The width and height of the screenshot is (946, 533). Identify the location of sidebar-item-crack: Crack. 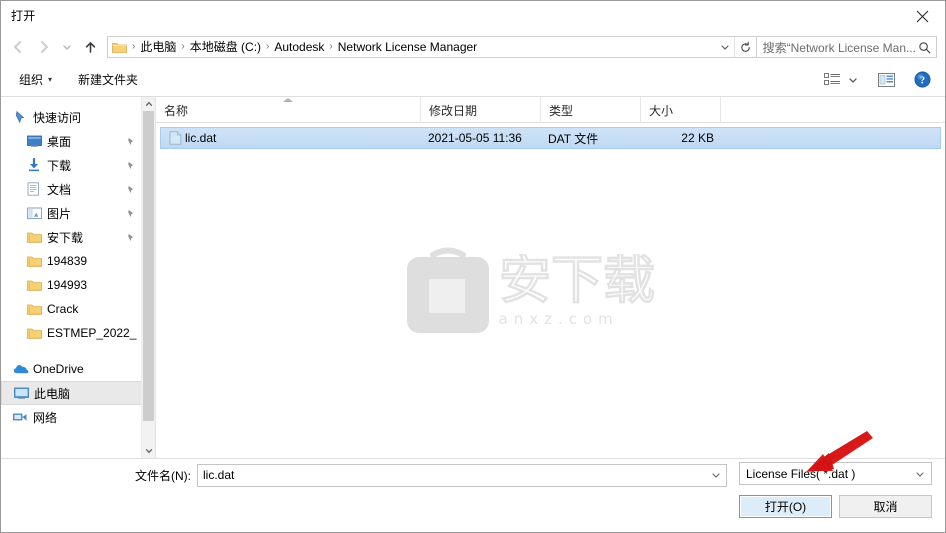
(71, 309).